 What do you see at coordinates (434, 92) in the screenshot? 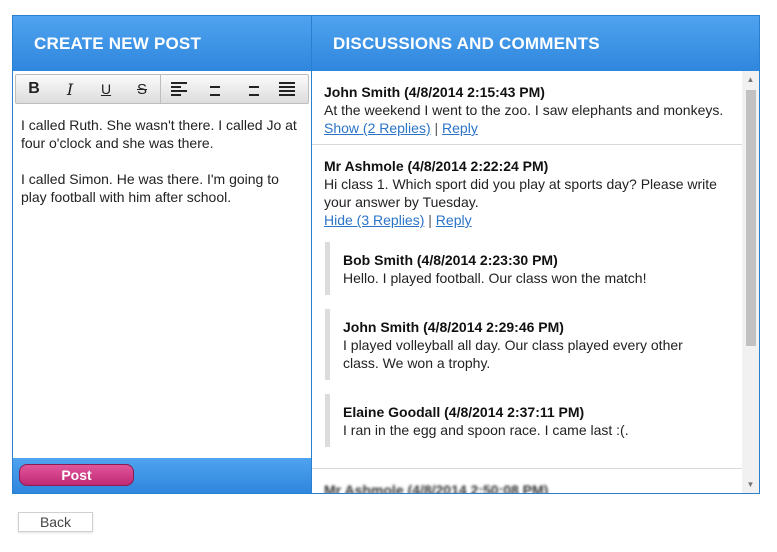
I see `comment-author: John Smith (4/8/2014 2:15:43 PM)` at bounding box center [434, 92].